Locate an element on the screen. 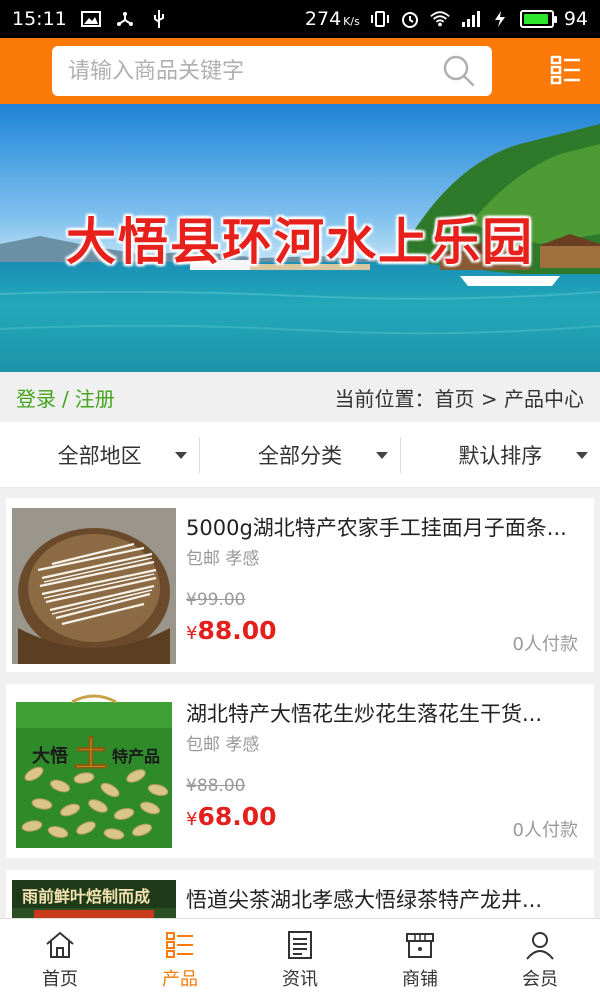  product-image: 大悟 土 特产品 is located at coordinates (94, 772).